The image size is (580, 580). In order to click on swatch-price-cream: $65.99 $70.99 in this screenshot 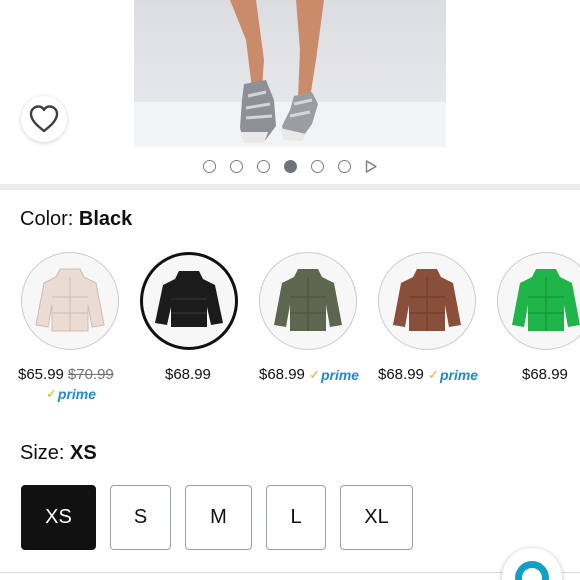, I will do `click(66, 374)`.